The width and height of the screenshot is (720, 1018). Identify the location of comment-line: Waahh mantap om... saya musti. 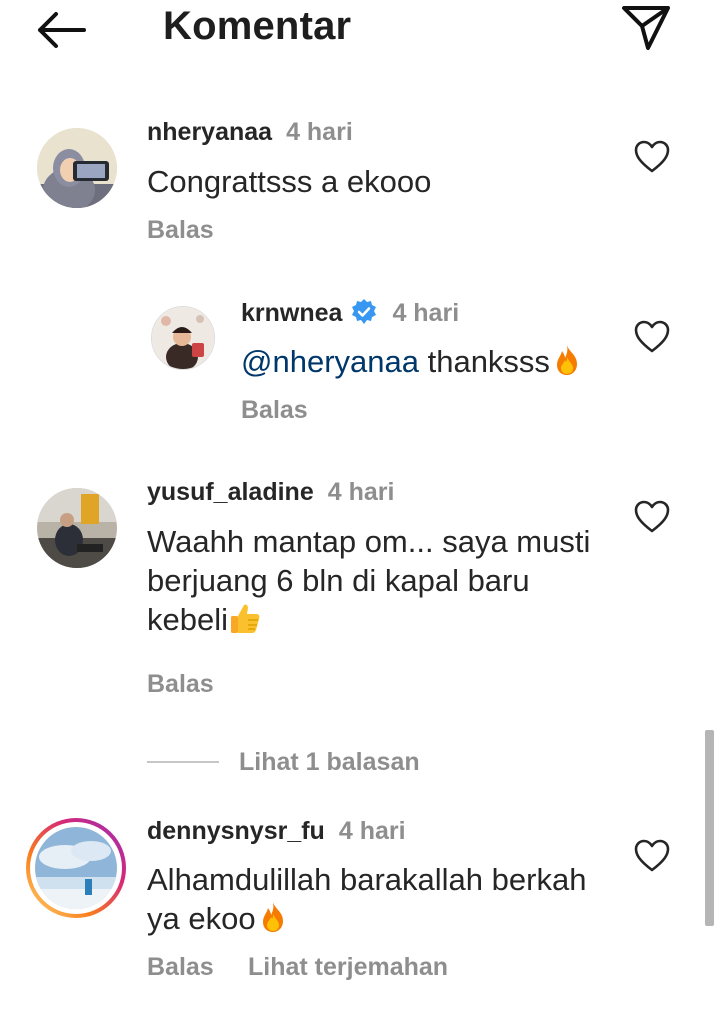
(369, 541).